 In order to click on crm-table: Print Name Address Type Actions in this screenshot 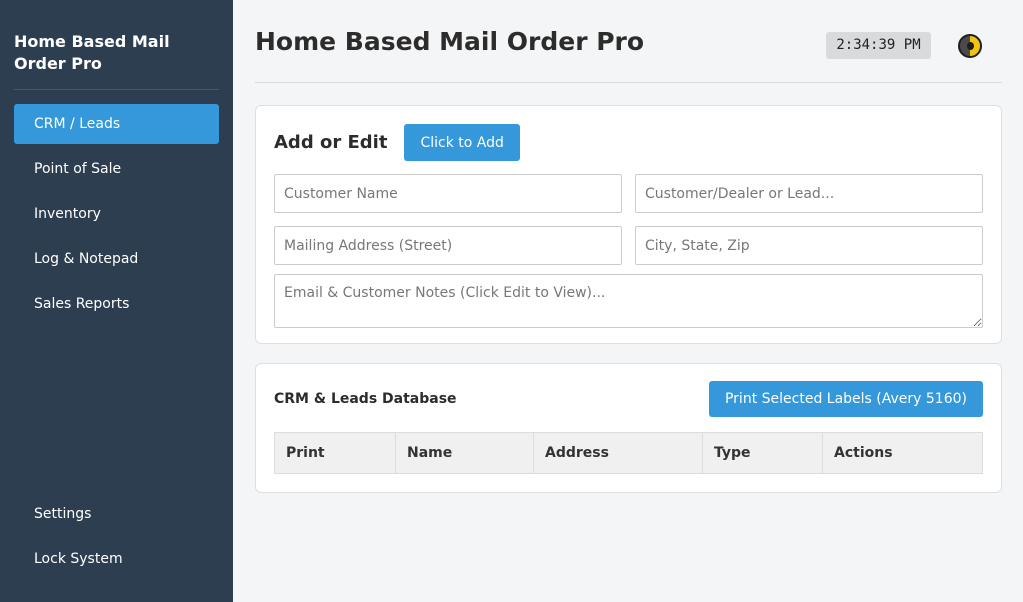, I will do `click(628, 453)`.